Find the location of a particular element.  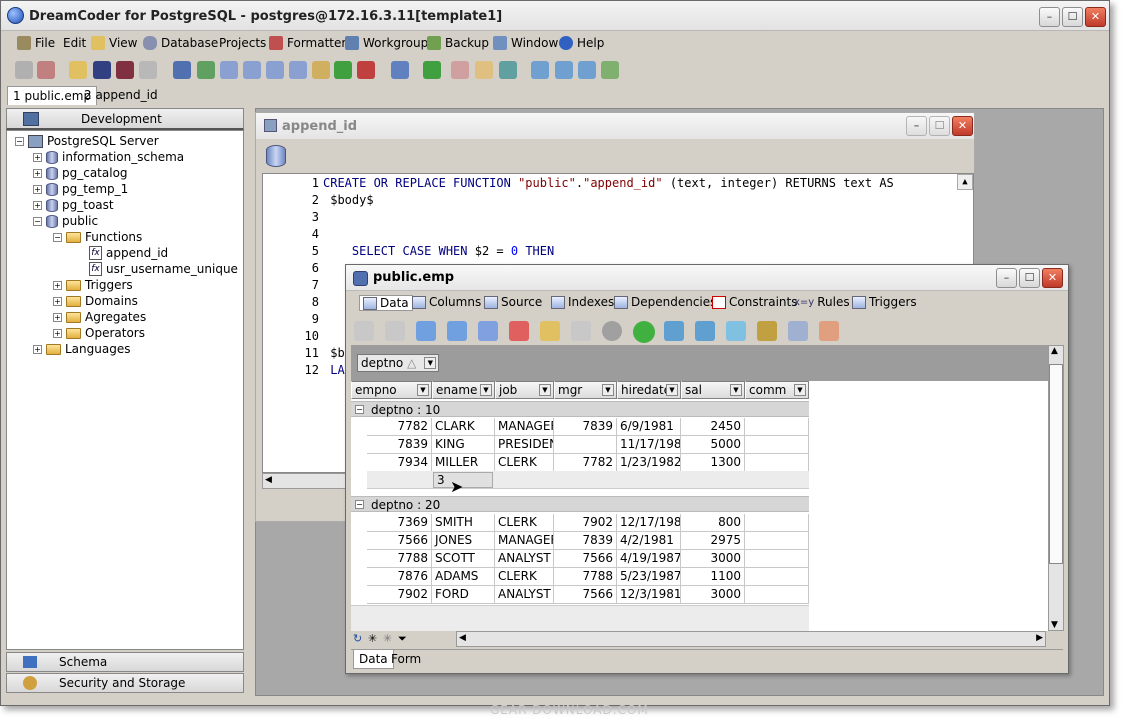

group-row-deptno-20: − deptno : 20 is located at coordinates (580, 504).